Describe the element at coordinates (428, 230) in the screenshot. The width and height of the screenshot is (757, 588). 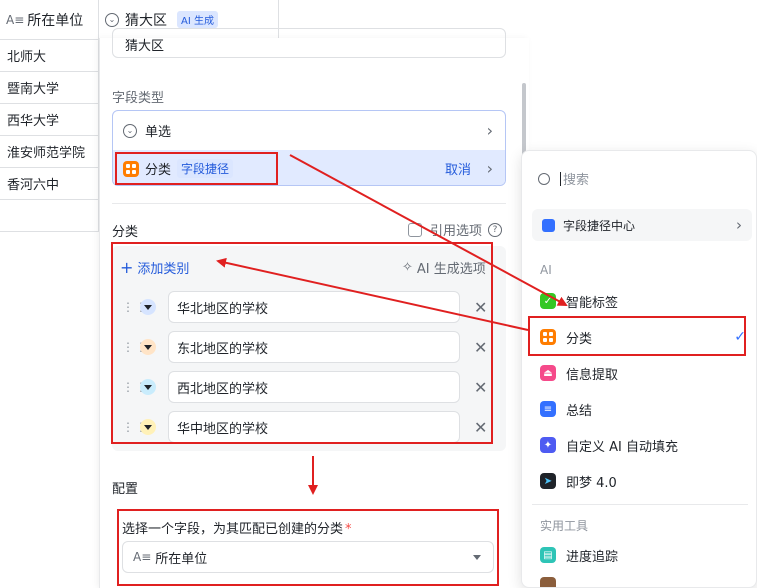
I see `arrow-to-menu` at that location.